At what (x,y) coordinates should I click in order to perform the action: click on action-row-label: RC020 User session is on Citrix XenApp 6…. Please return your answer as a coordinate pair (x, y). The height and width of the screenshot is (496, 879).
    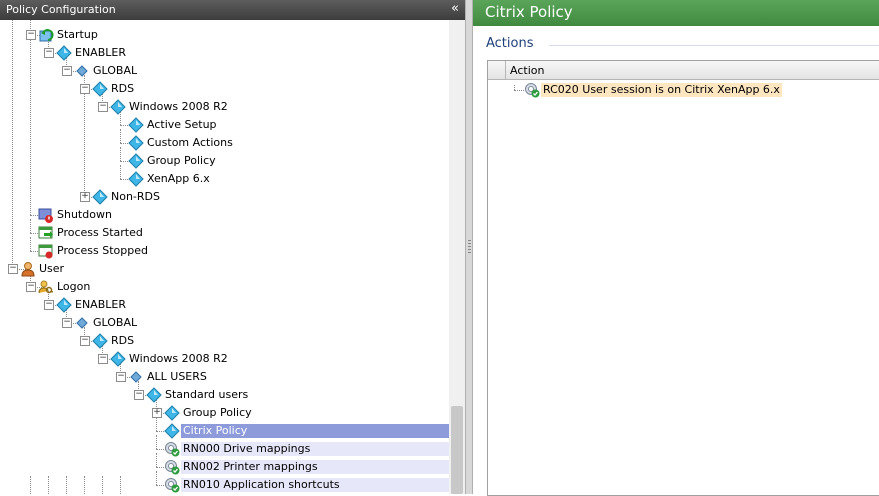
    Looking at the image, I should click on (661, 90).